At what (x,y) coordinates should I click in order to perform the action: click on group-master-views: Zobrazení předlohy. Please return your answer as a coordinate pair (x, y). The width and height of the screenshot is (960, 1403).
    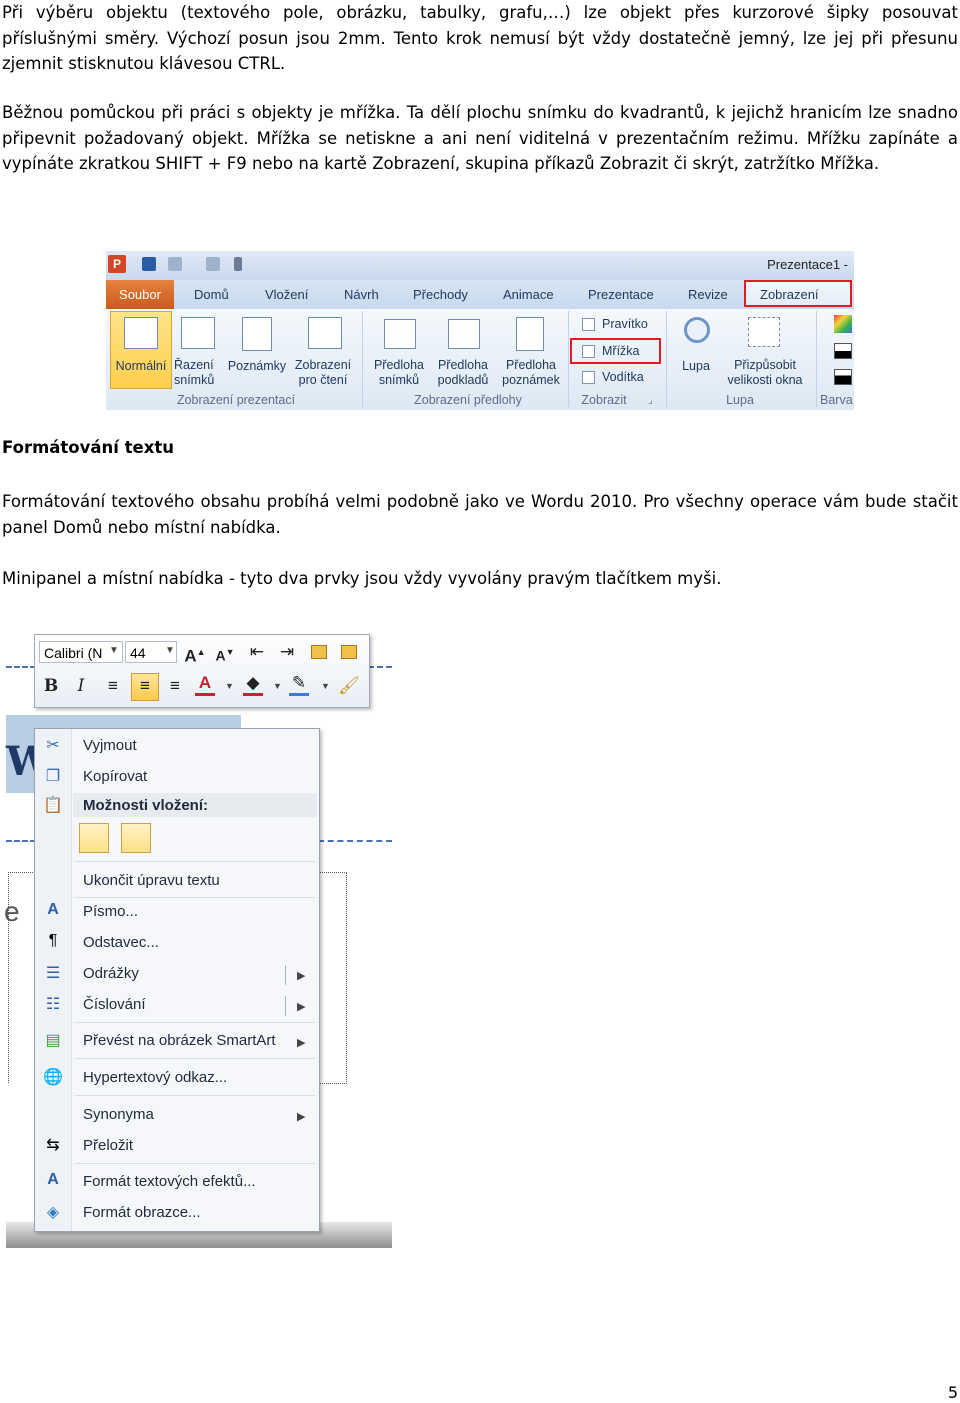
    Looking at the image, I should click on (468, 400).